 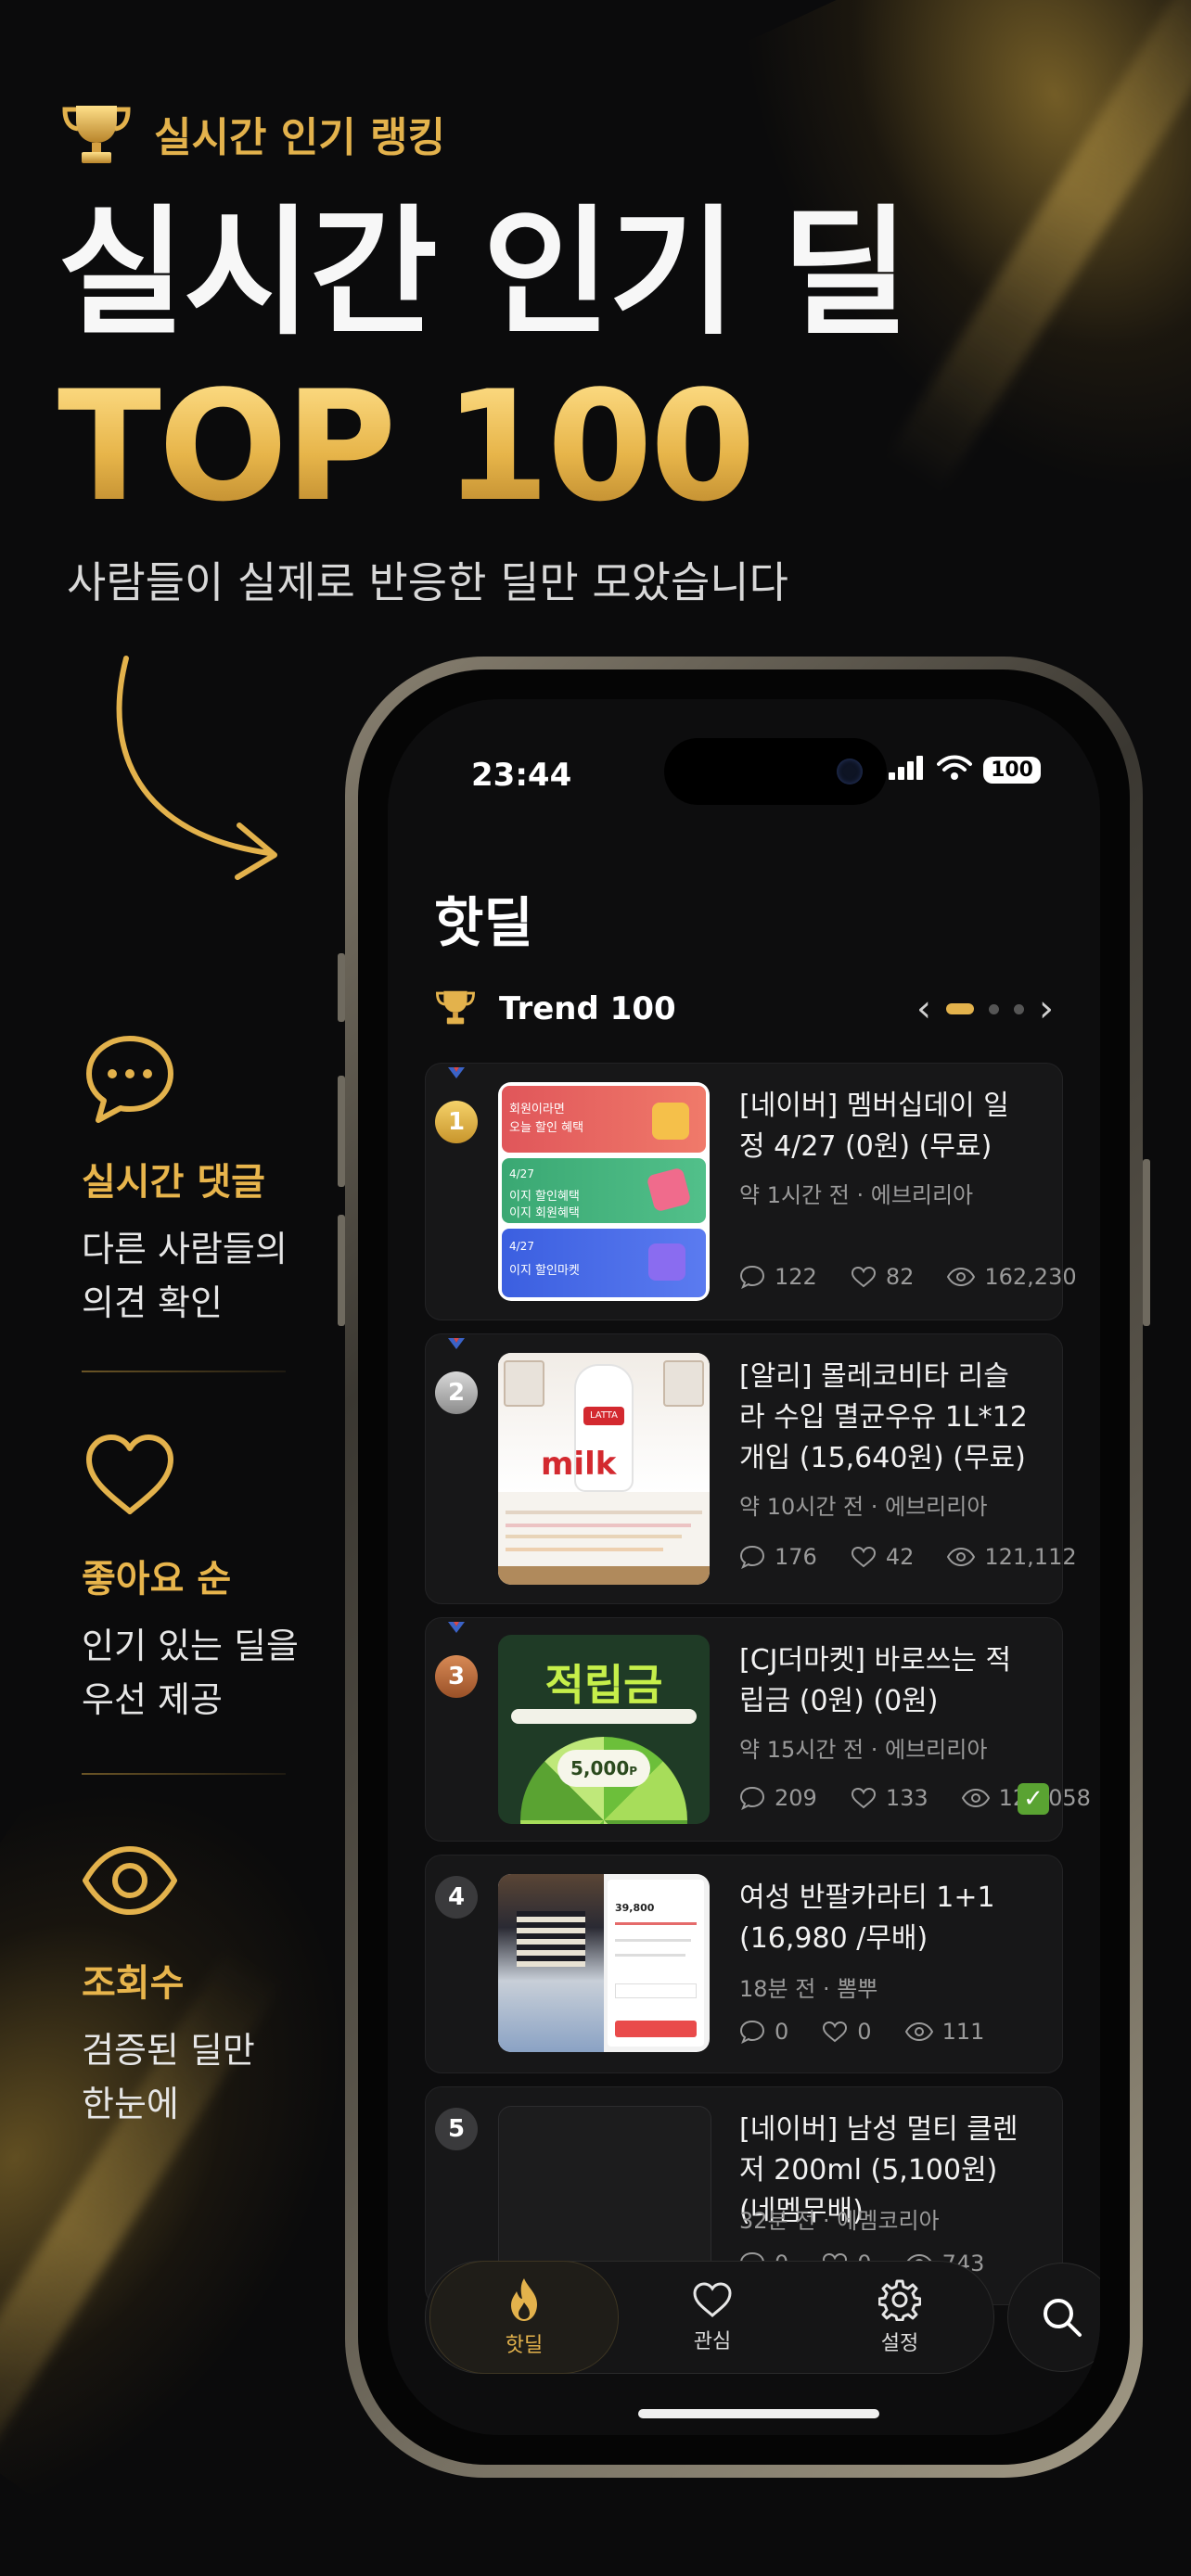 I want to click on product-detail: 39,800, so click(x=656, y=1964).